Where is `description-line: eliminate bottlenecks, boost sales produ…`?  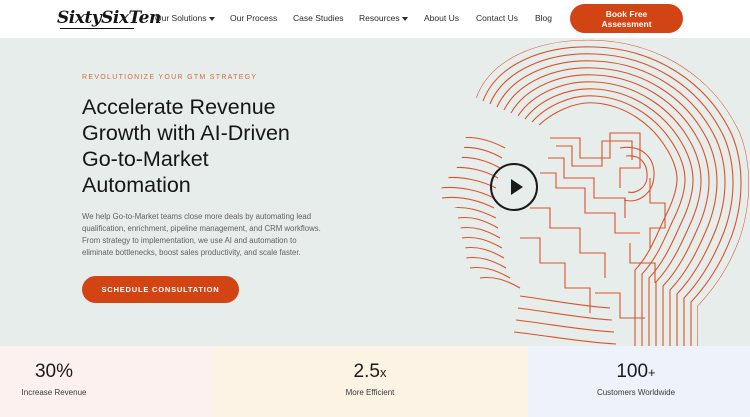
description-line: eliminate bottlenecks, boost sales produ… is located at coordinates (191, 252).